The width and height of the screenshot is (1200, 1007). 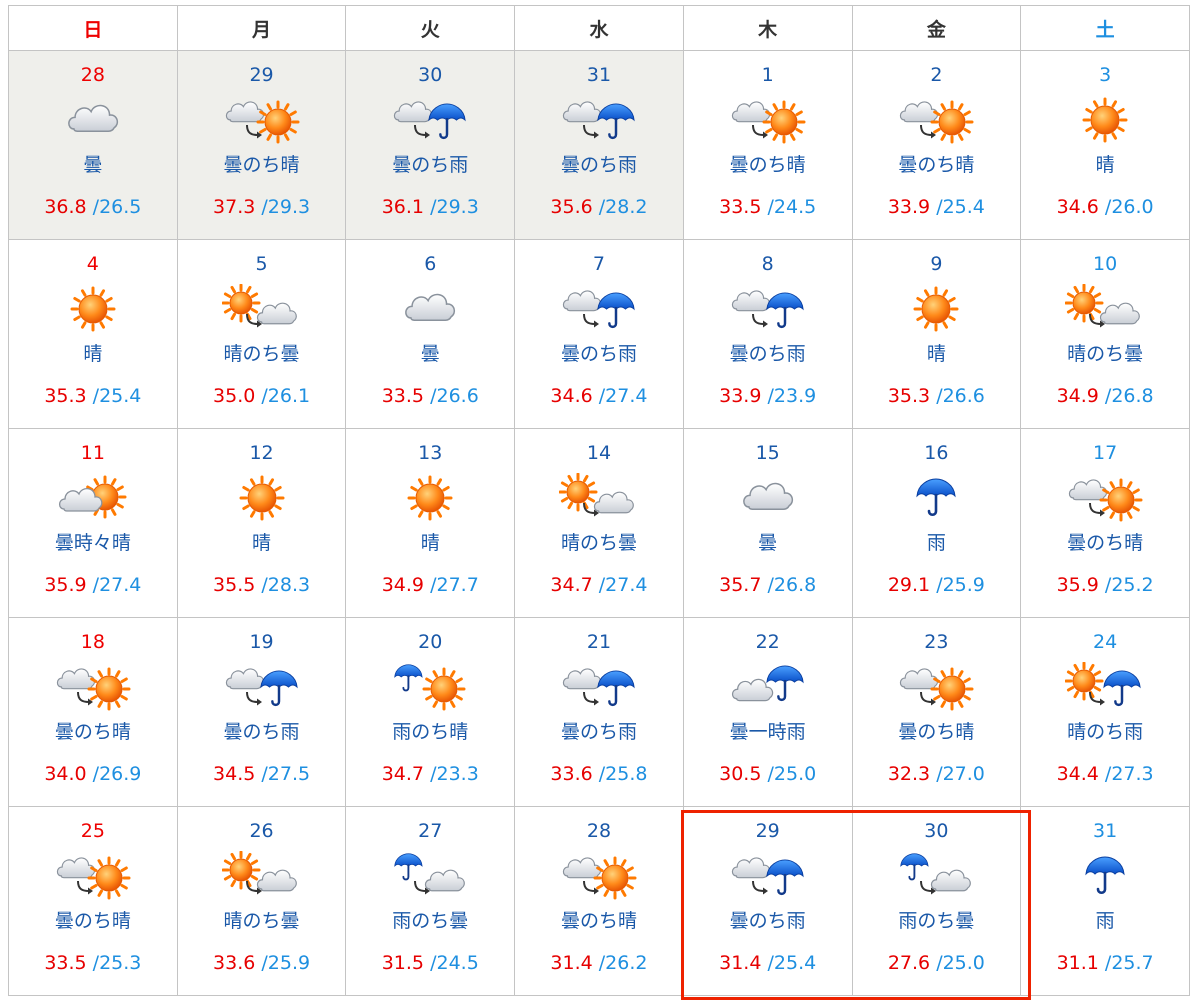 What do you see at coordinates (286, 774) in the screenshot?
I see `min-temperature: /27.5` at bounding box center [286, 774].